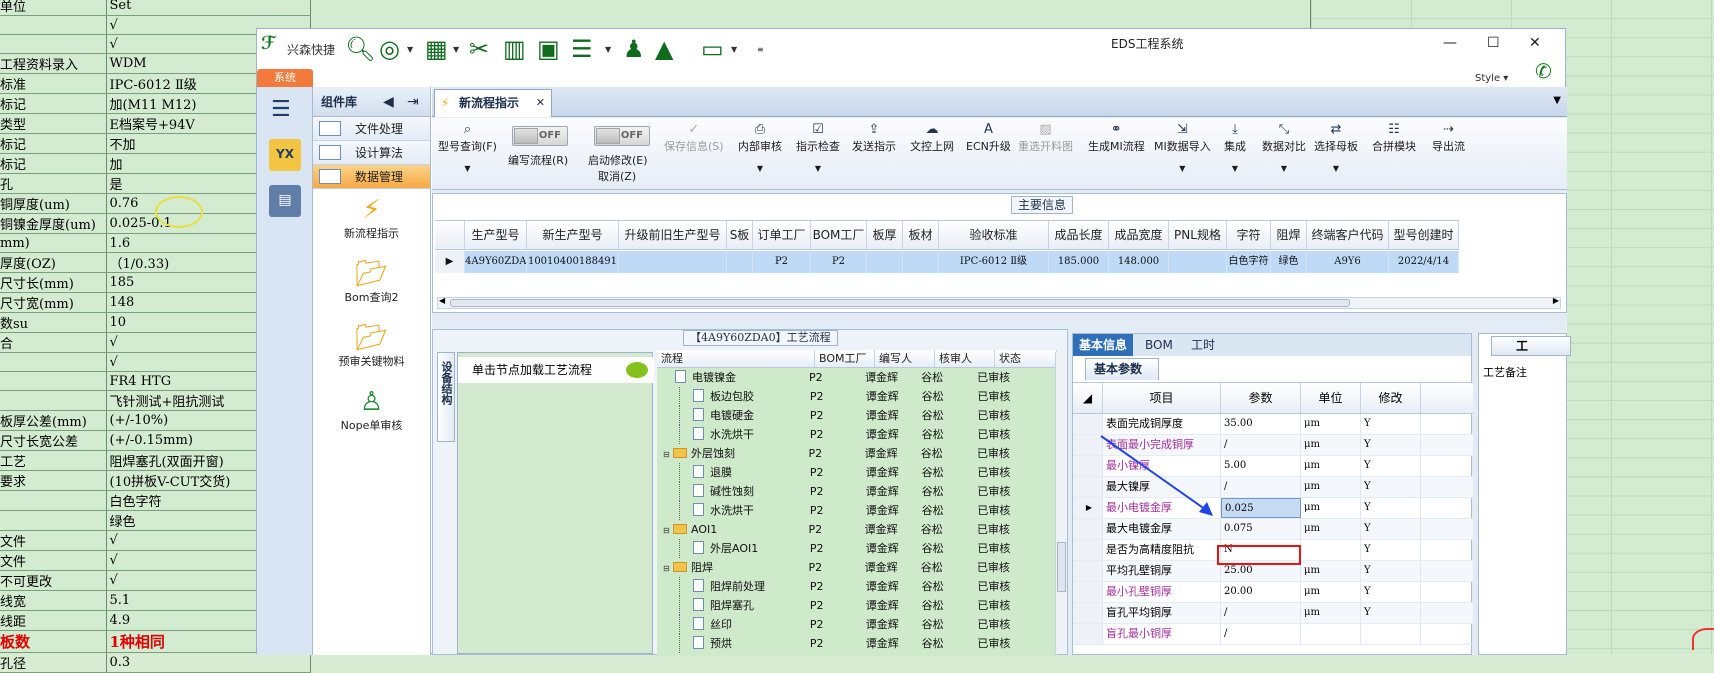 This screenshot has width=1714, height=673. I want to click on sheet-label-cell: 数su, so click(53, 322).